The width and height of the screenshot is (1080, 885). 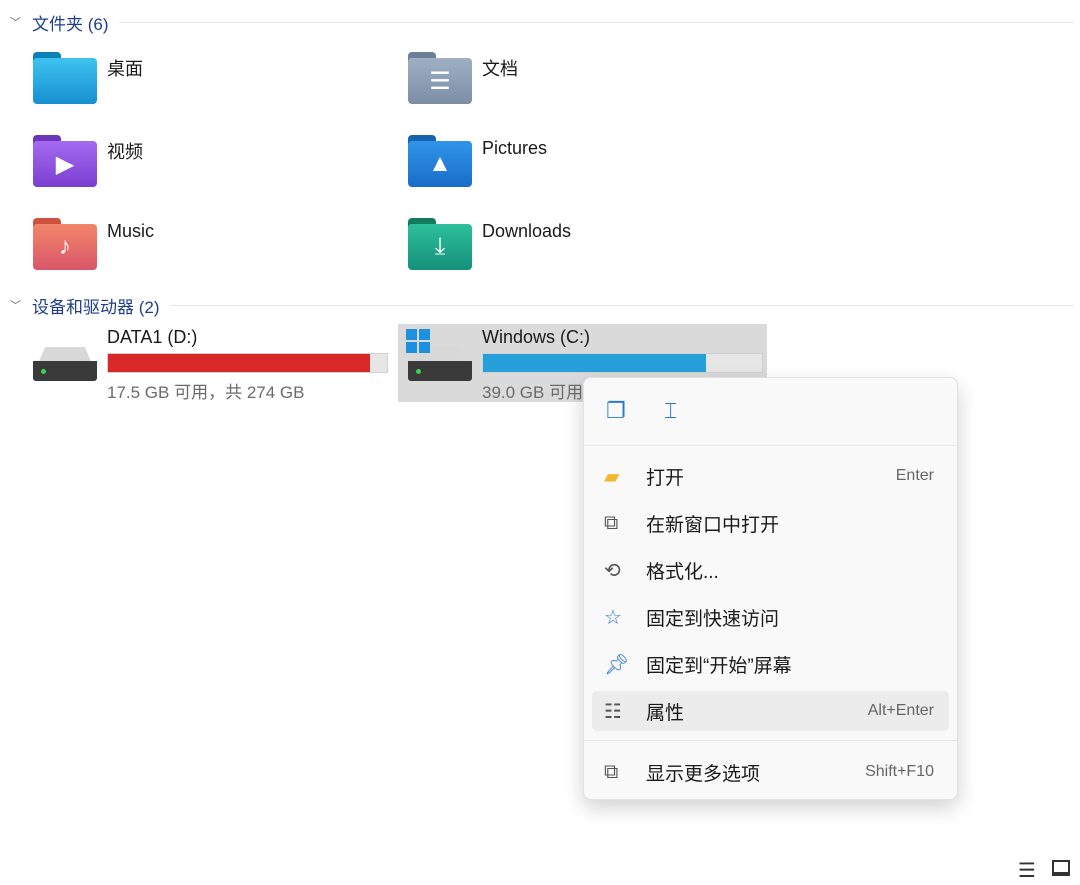 I want to click on folder-videos: ▶ 视频, so click(x=88, y=161).